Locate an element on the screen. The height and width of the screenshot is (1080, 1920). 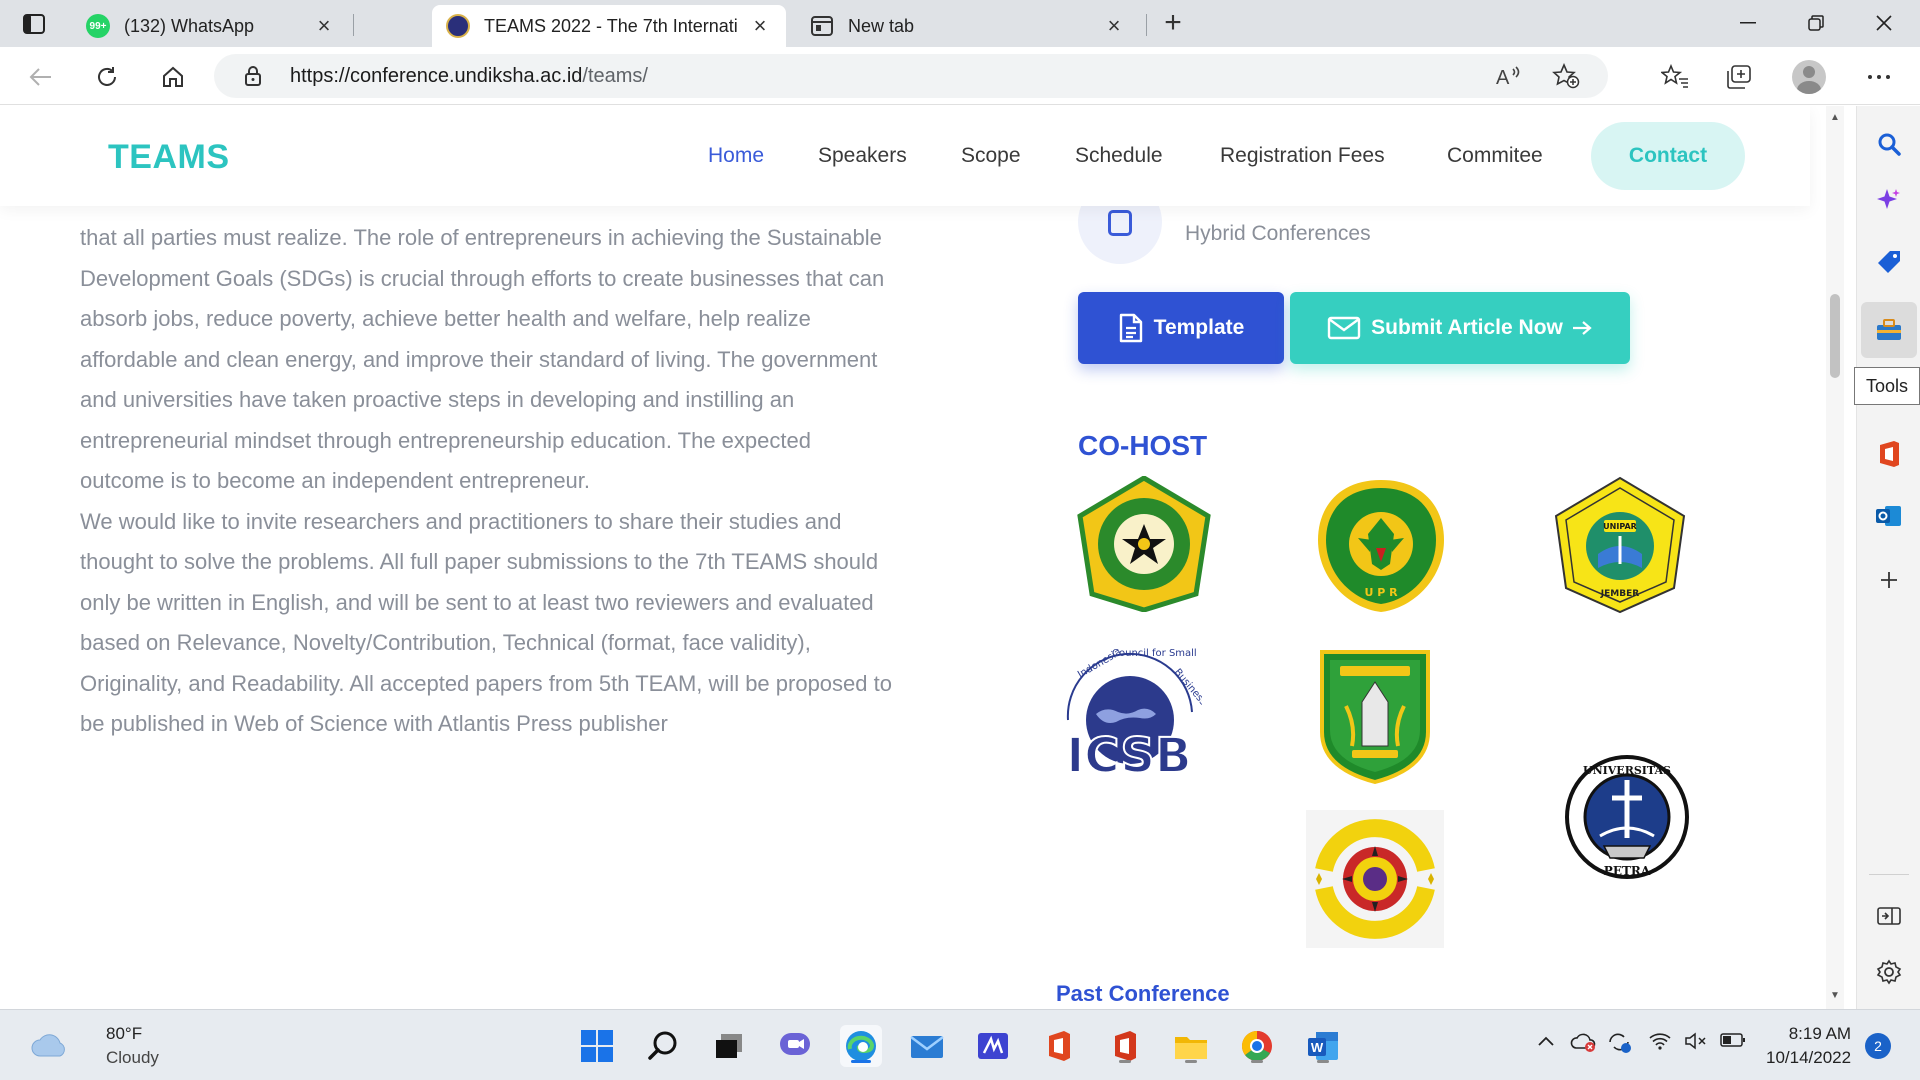
lock-icon is located at coordinates (253, 78).